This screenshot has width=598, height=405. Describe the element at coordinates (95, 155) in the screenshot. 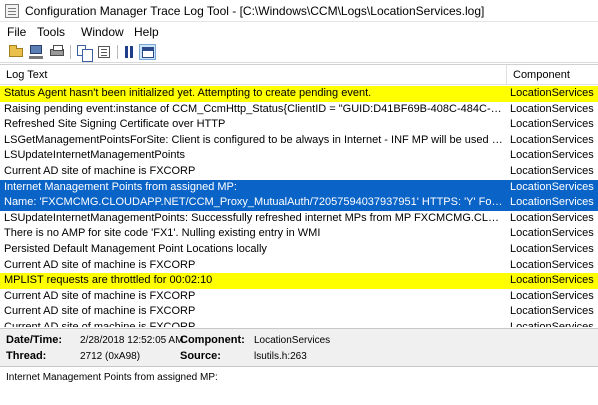

I see `log-text-cell: LSUpdateInternetManagementPoints` at that location.